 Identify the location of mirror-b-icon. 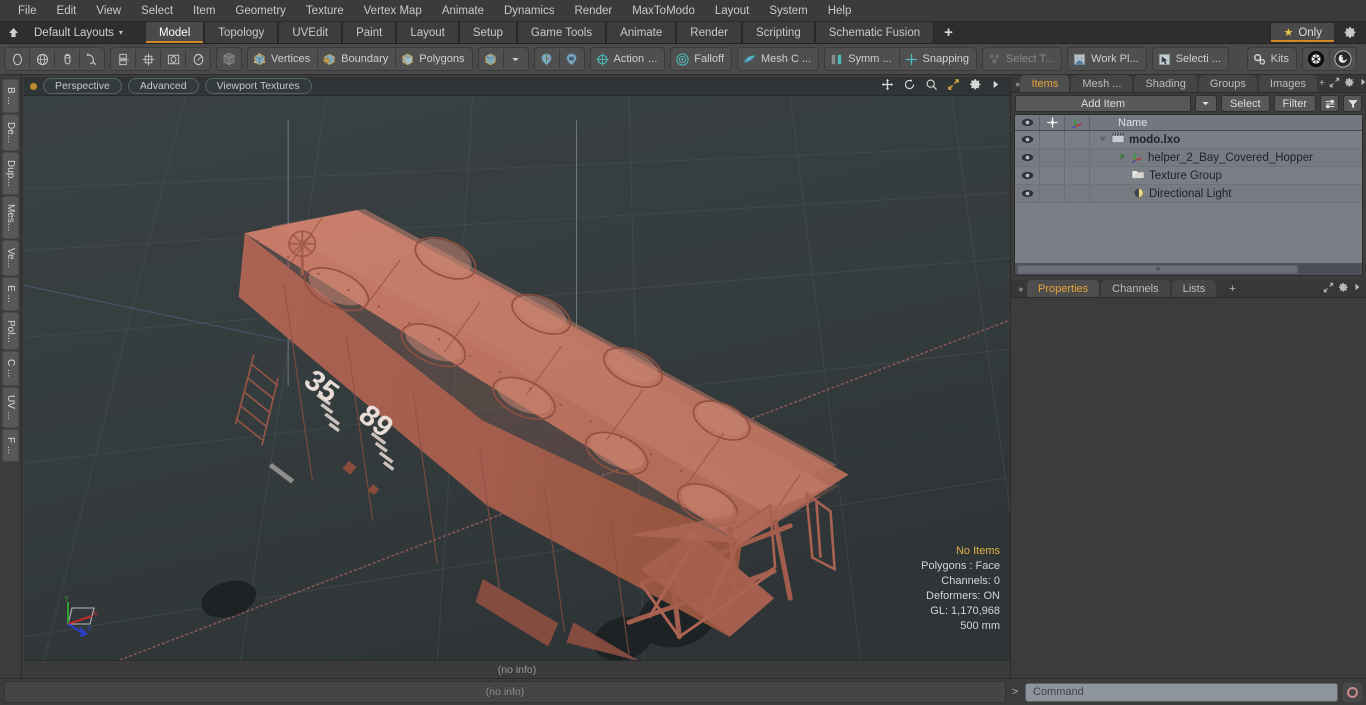
(572, 59).